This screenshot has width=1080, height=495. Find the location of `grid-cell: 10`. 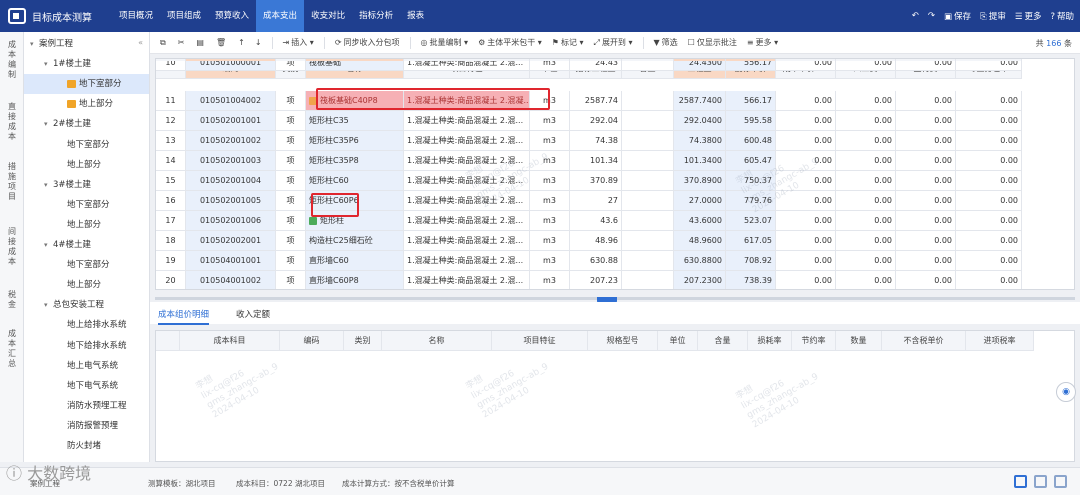

grid-cell: 10 is located at coordinates (171, 66).